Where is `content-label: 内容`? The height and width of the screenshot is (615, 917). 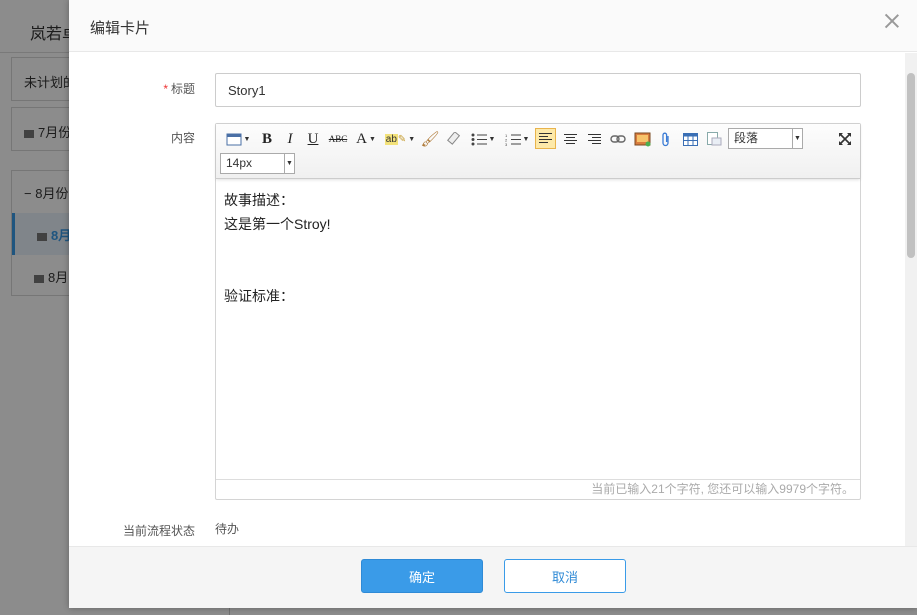 content-label: 内容 is located at coordinates (182, 138).